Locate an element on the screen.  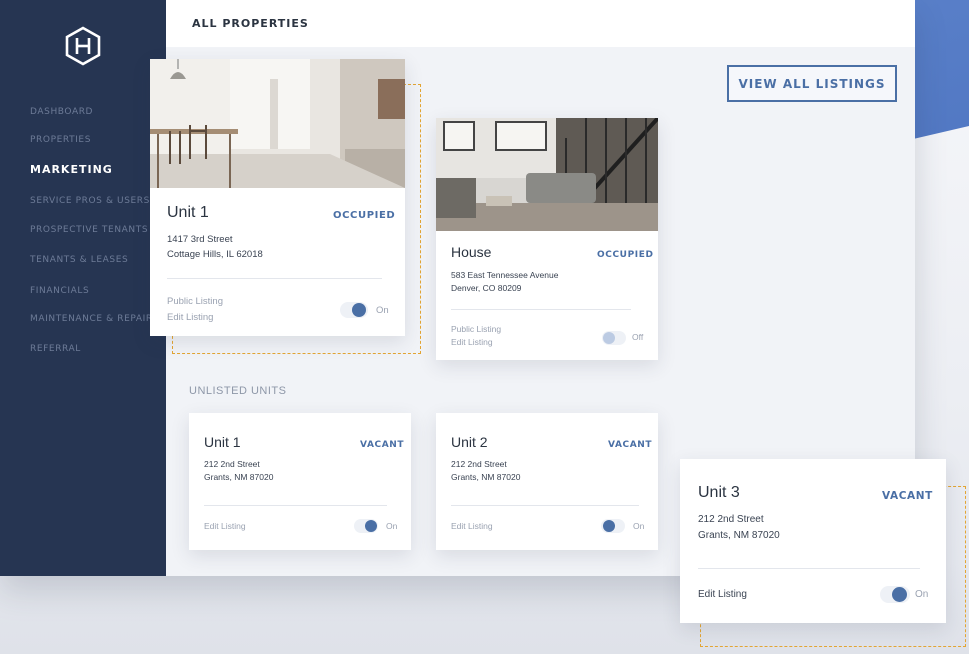
section-heading-unlisted: UNLISTED UNITS is located at coordinates (238, 391).